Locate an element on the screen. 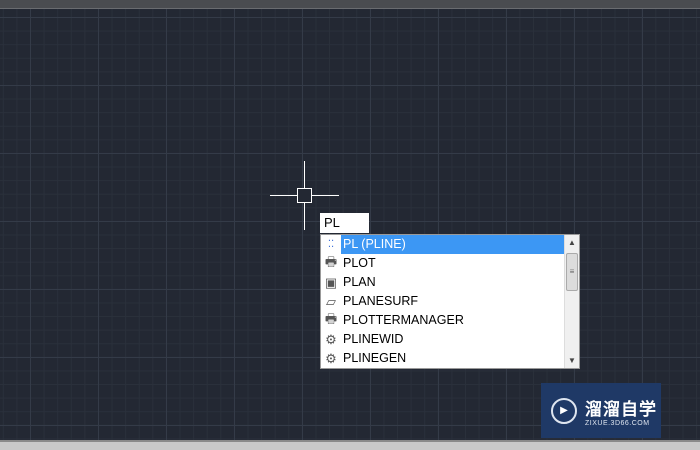  scroll-down-arrow-icon: ▼ is located at coordinates (572, 360).